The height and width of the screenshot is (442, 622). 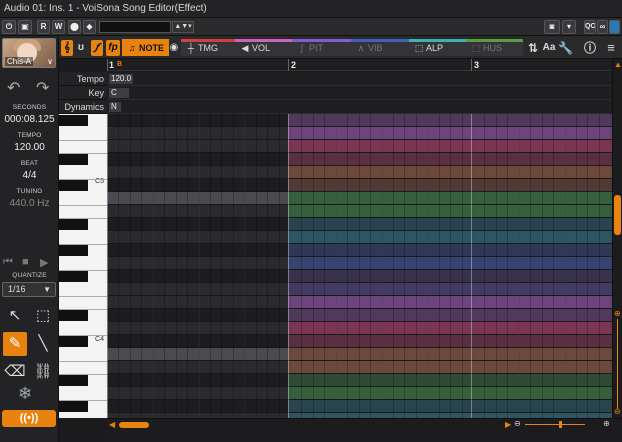 I want to click on tuning-value: 440.0 Hz, so click(x=29, y=203).